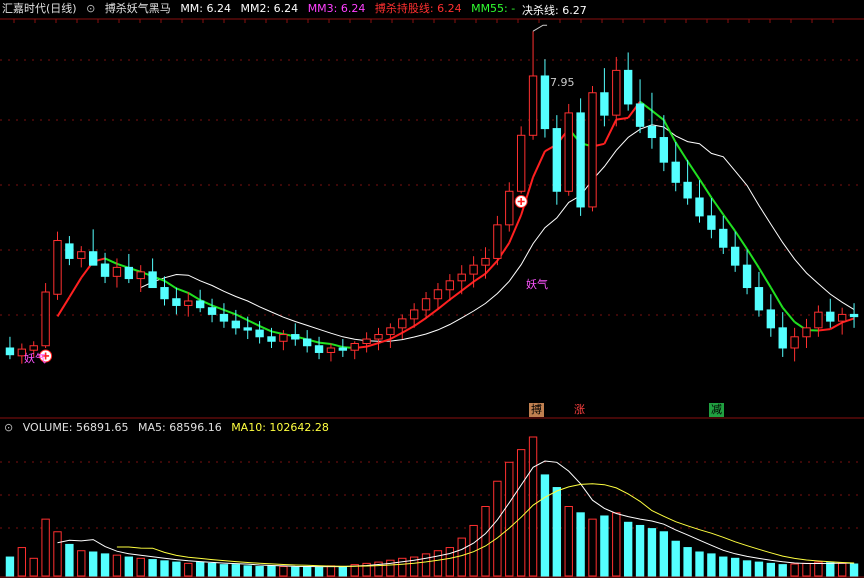 The image size is (864, 578). Describe the element at coordinates (205, 8) in the screenshot. I see `mm-value: MM: 6.24` at that location.